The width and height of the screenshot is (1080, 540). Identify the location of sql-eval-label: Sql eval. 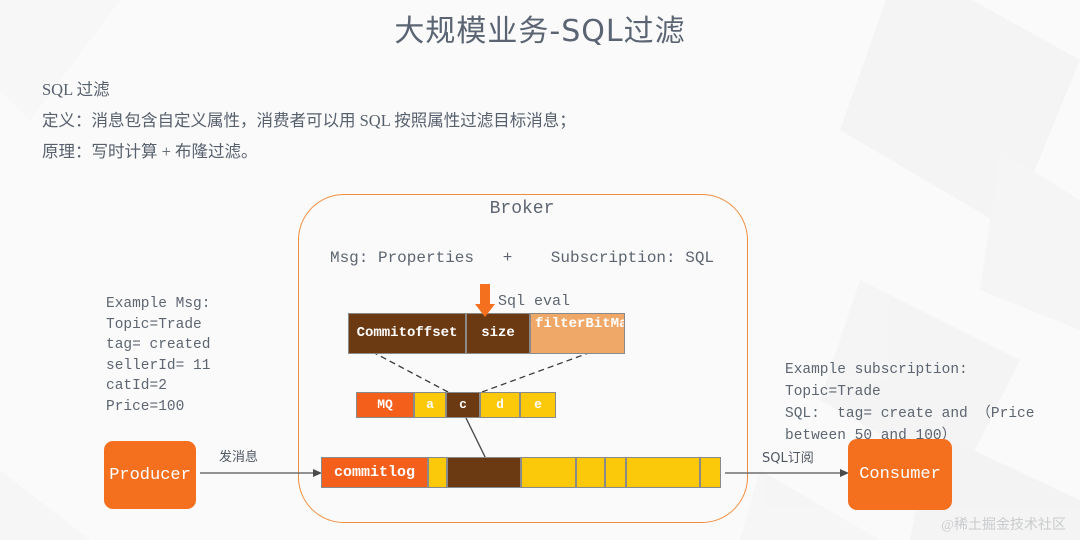
(533, 301).